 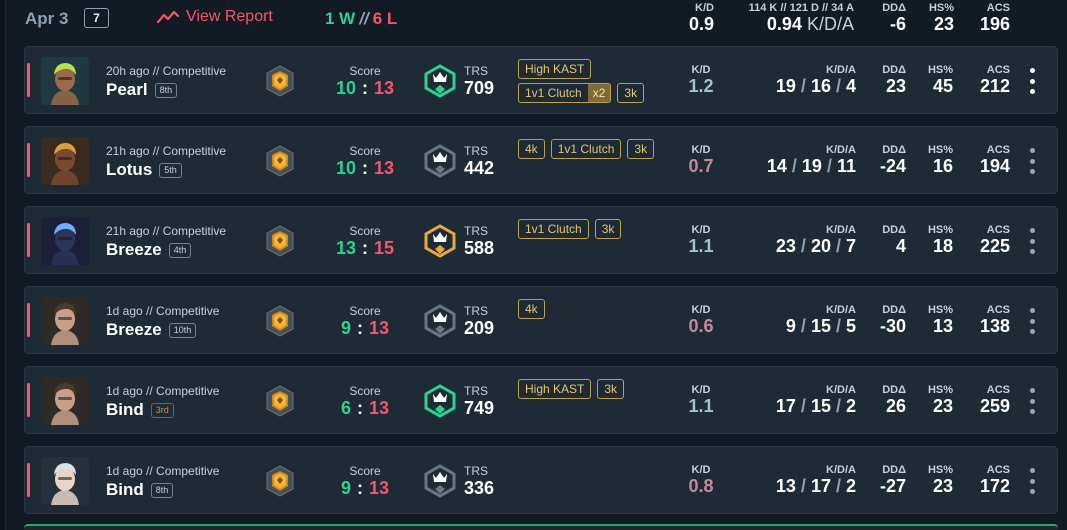 I want to click on kd: K/D 0.8, so click(x=701, y=480).